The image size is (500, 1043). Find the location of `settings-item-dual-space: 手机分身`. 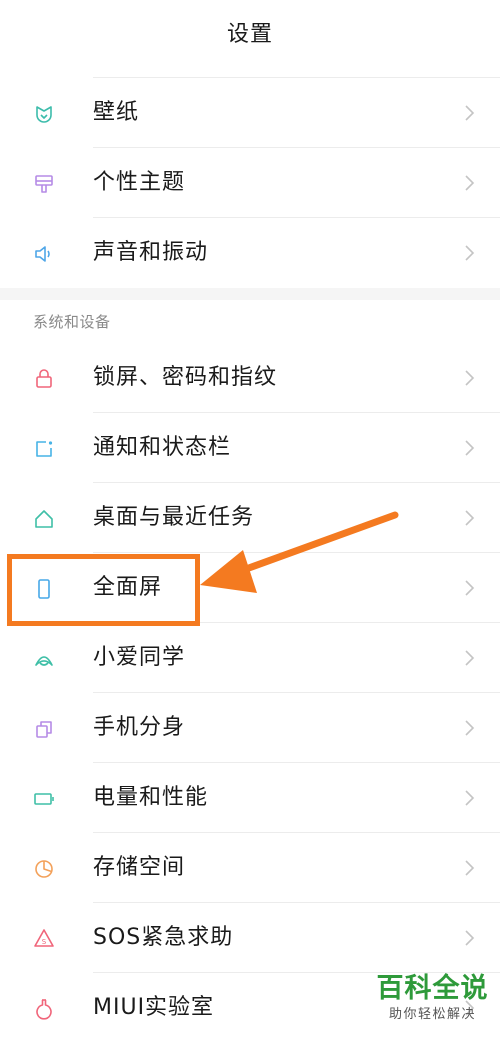

settings-item-dual-space: 手机分身 is located at coordinates (250, 728).